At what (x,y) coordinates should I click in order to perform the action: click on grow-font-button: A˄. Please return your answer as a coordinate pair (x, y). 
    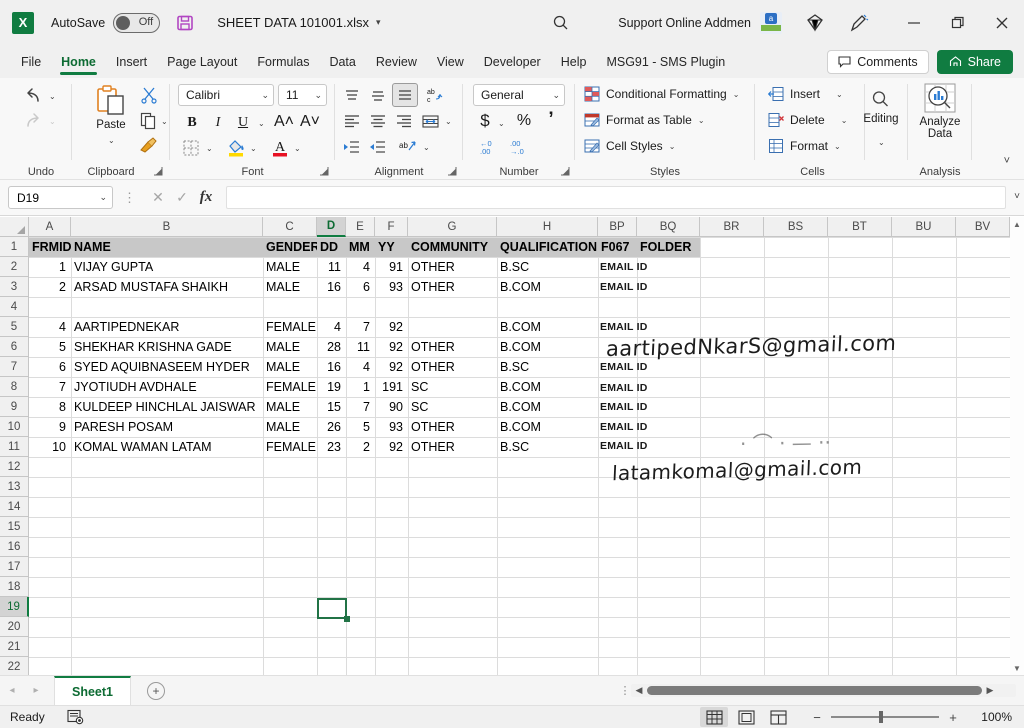
    Looking at the image, I should click on (284, 122).